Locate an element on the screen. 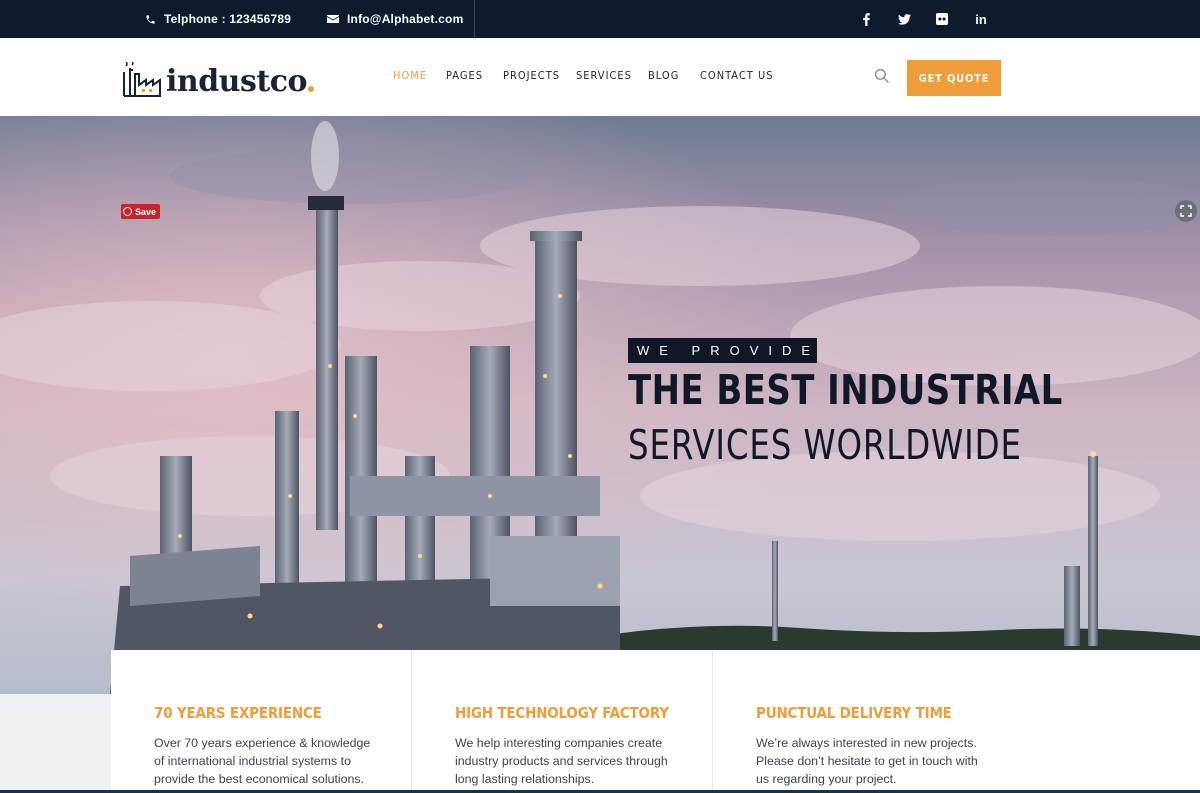 Image resolution: width=1200 pixels, height=793 pixels. pinterest-icon is located at coordinates (127, 211).